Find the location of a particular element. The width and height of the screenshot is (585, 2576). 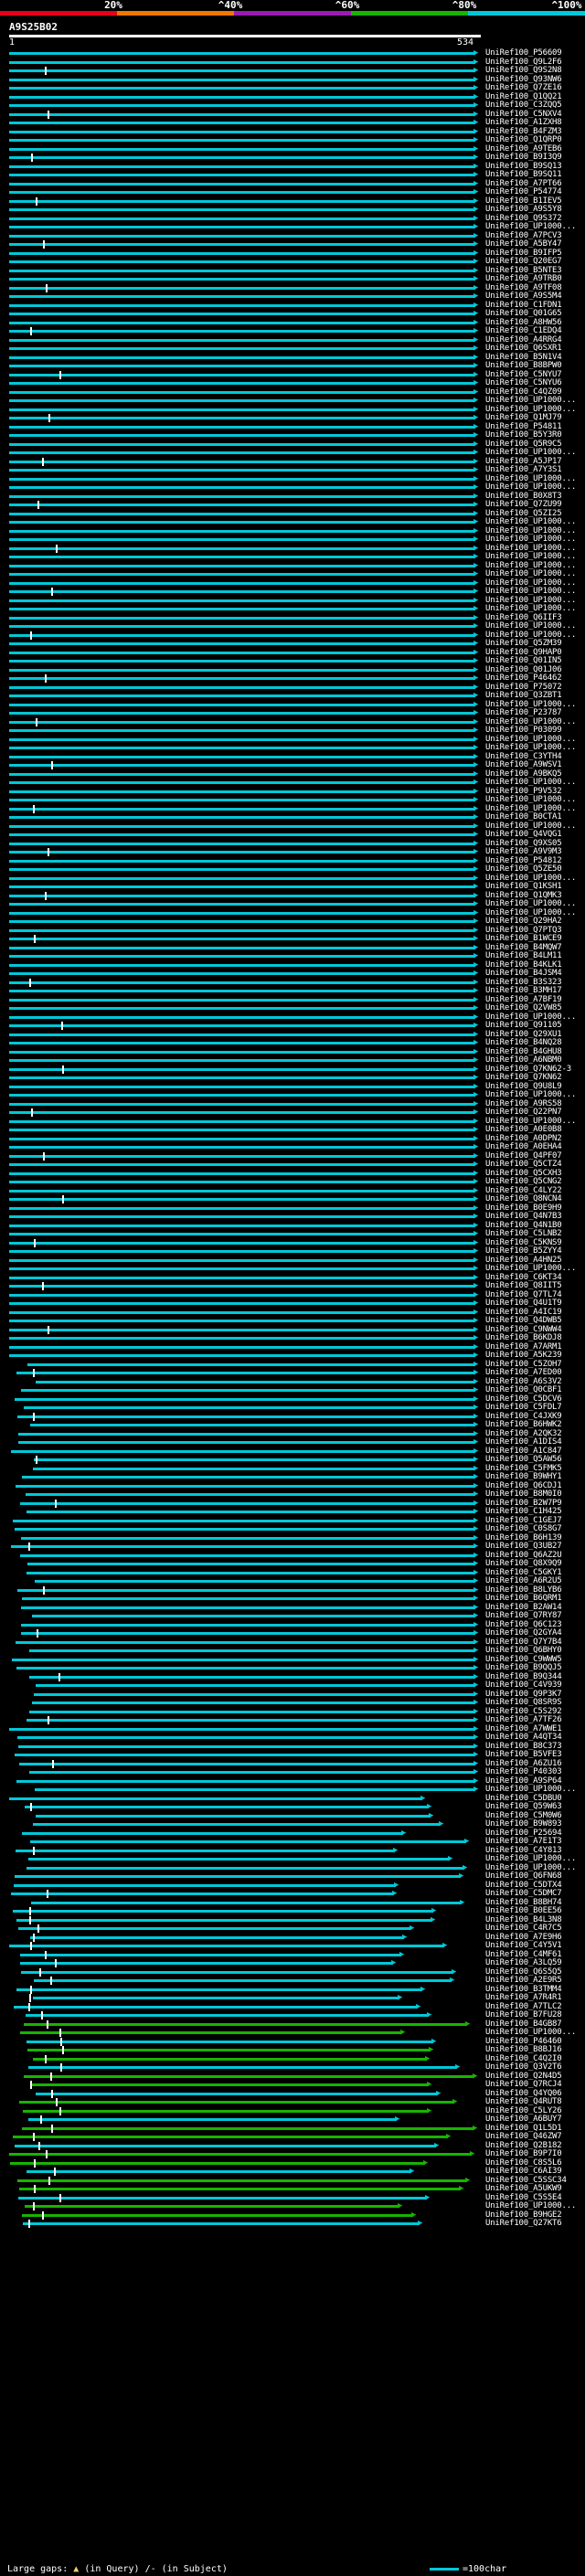

hit-row: ▶ UniRef100_B8BJ16 is located at coordinates (293, 2050).